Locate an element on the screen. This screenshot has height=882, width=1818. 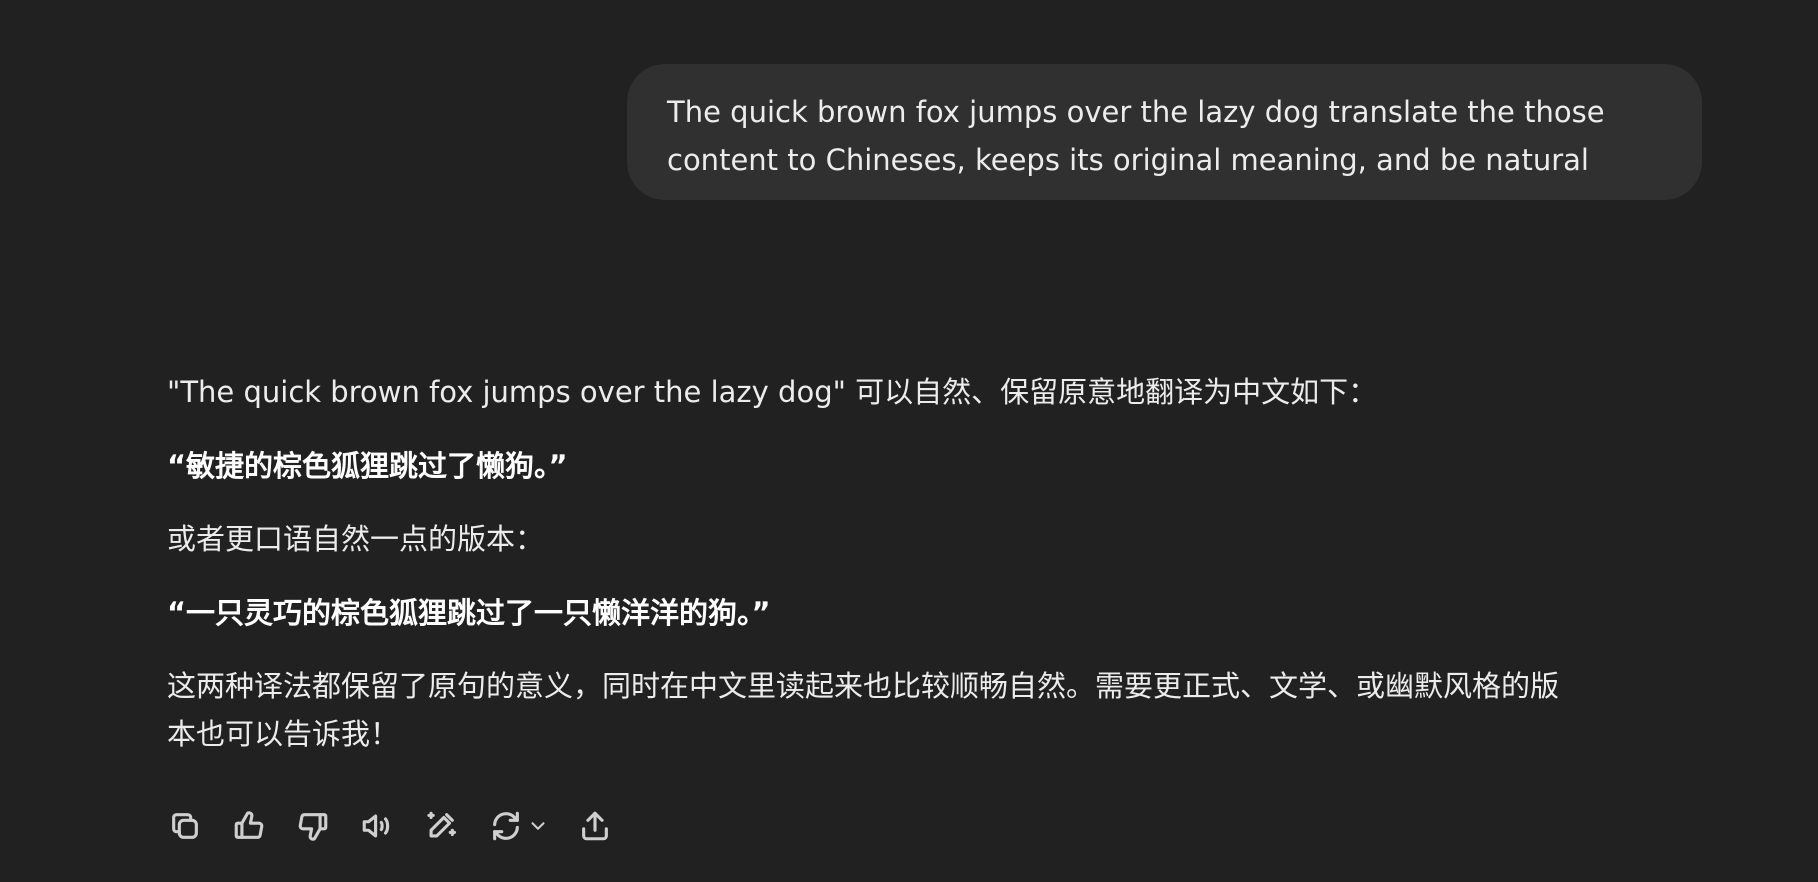
read-aloud-icon is located at coordinates (376, 826).